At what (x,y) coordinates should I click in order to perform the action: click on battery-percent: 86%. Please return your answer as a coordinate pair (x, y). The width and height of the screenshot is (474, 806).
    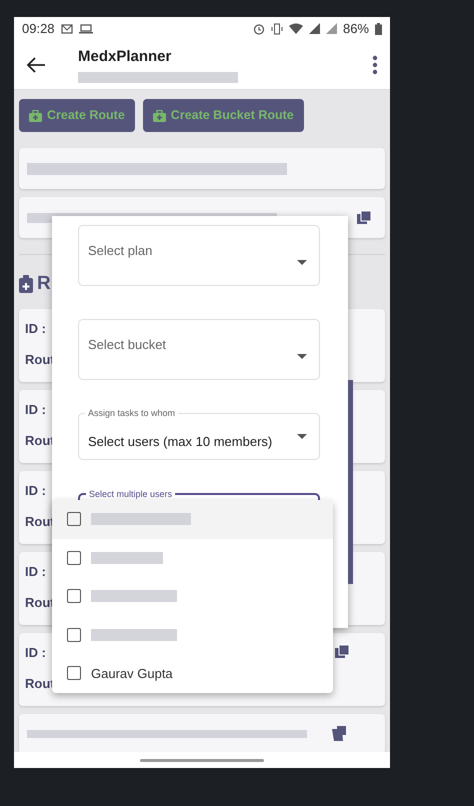
    Looking at the image, I should click on (355, 29).